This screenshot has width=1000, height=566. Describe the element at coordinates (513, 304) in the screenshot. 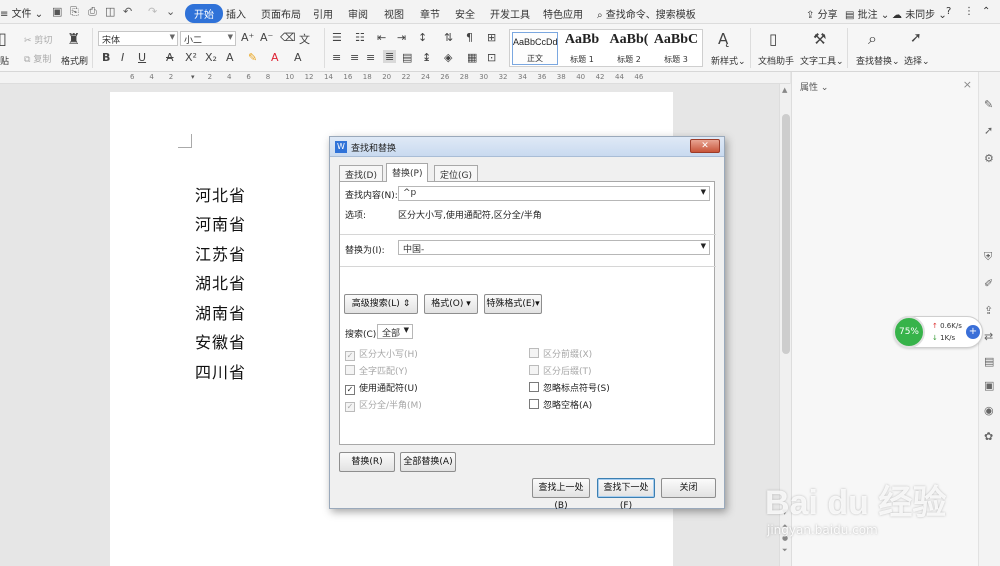

I see `special-format-button: 特殊格式(E)▾` at that location.